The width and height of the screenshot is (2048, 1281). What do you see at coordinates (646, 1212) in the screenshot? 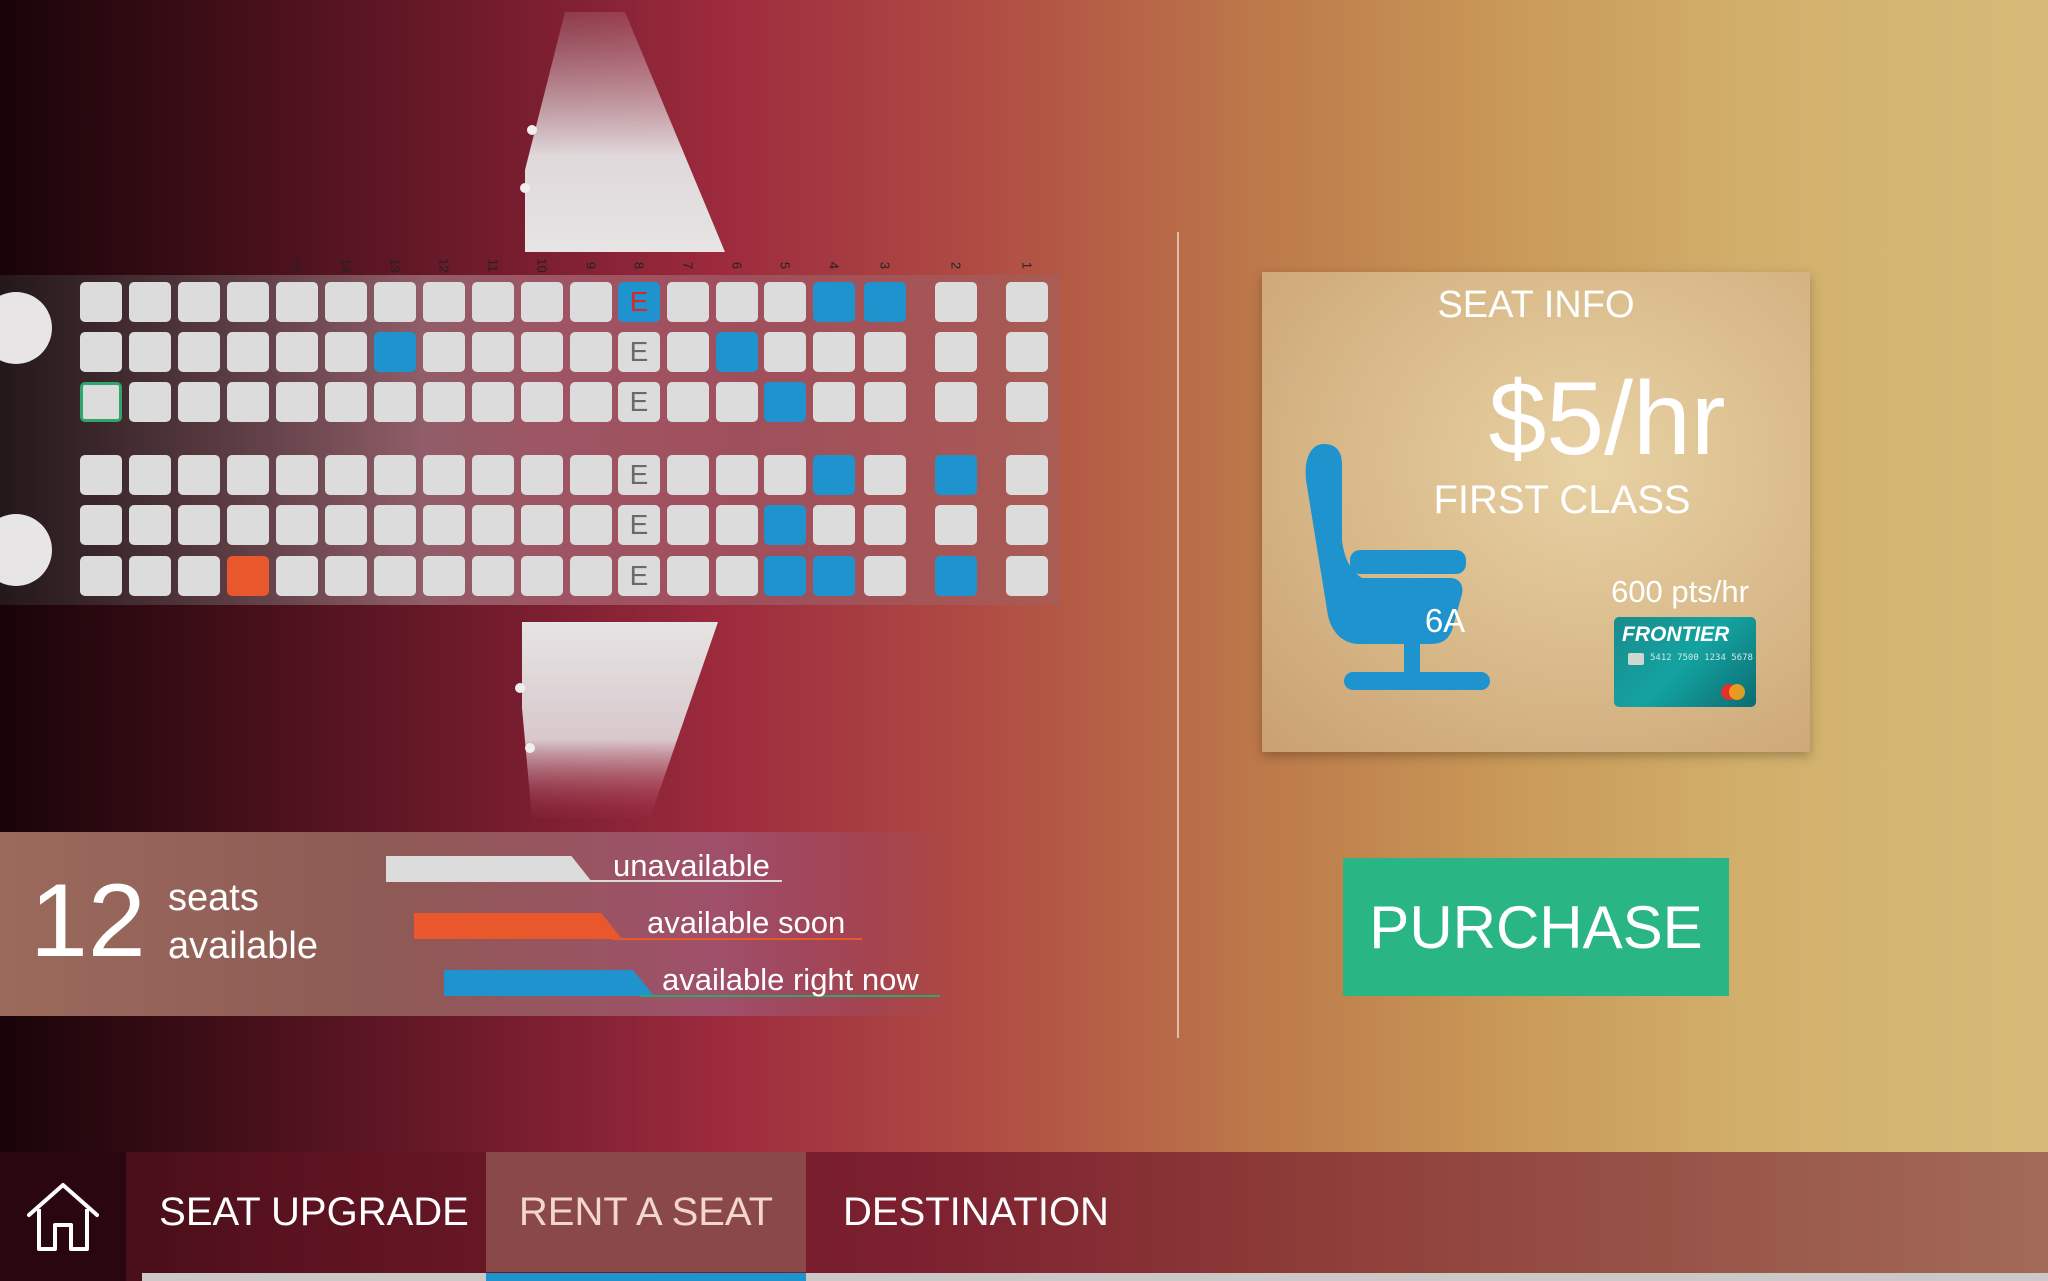
I see `tab-rent-a-seat: RENT A SEAT` at bounding box center [646, 1212].